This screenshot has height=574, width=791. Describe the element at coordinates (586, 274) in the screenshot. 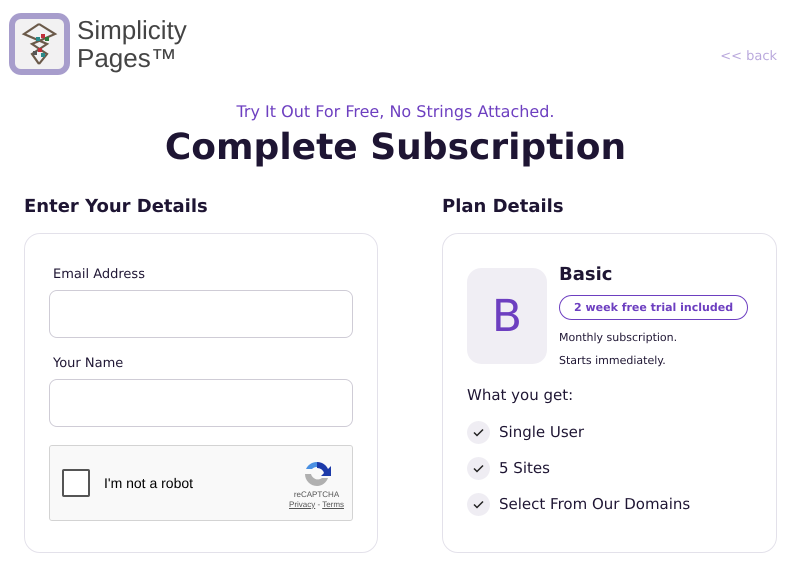

I see `plan-name: Basic` at that location.